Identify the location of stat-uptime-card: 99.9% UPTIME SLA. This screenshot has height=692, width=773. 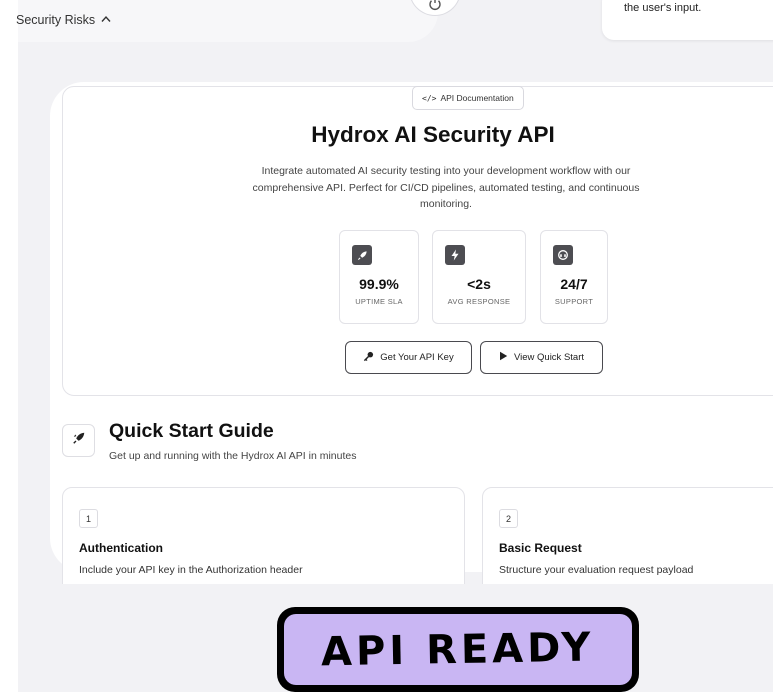
(379, 277).